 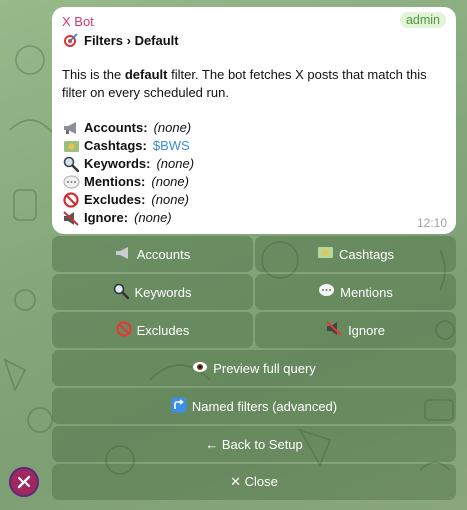 What do you see at coordinates (253, 21) in the screenshot?
I see `sender-name: X Bot` at bounding box center [253, 21].